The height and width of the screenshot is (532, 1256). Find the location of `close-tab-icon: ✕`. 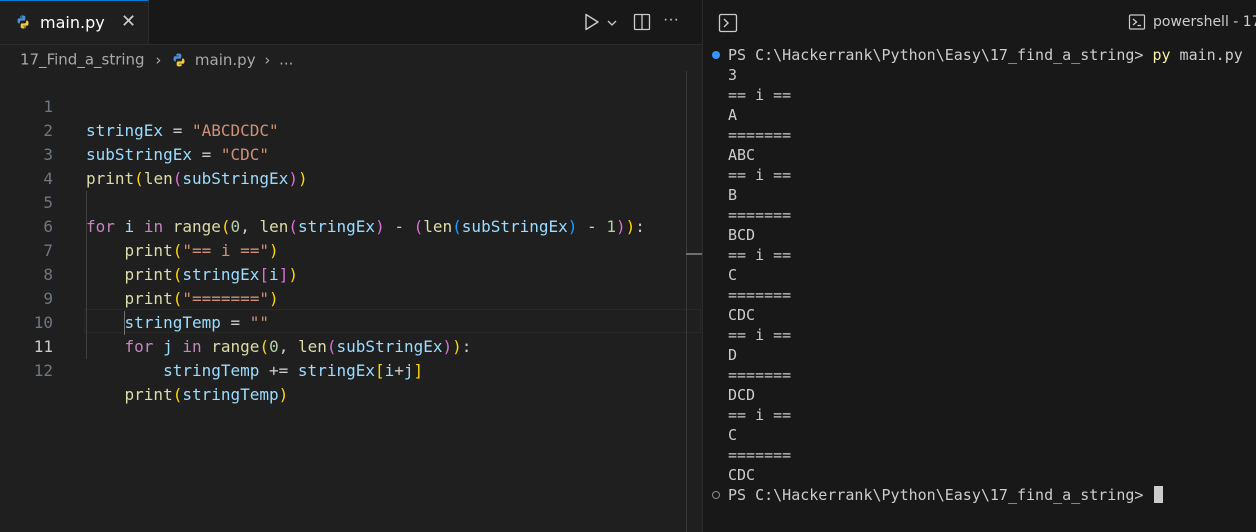

close-tab-icon: ✕ is located at coordinates (128, 21).